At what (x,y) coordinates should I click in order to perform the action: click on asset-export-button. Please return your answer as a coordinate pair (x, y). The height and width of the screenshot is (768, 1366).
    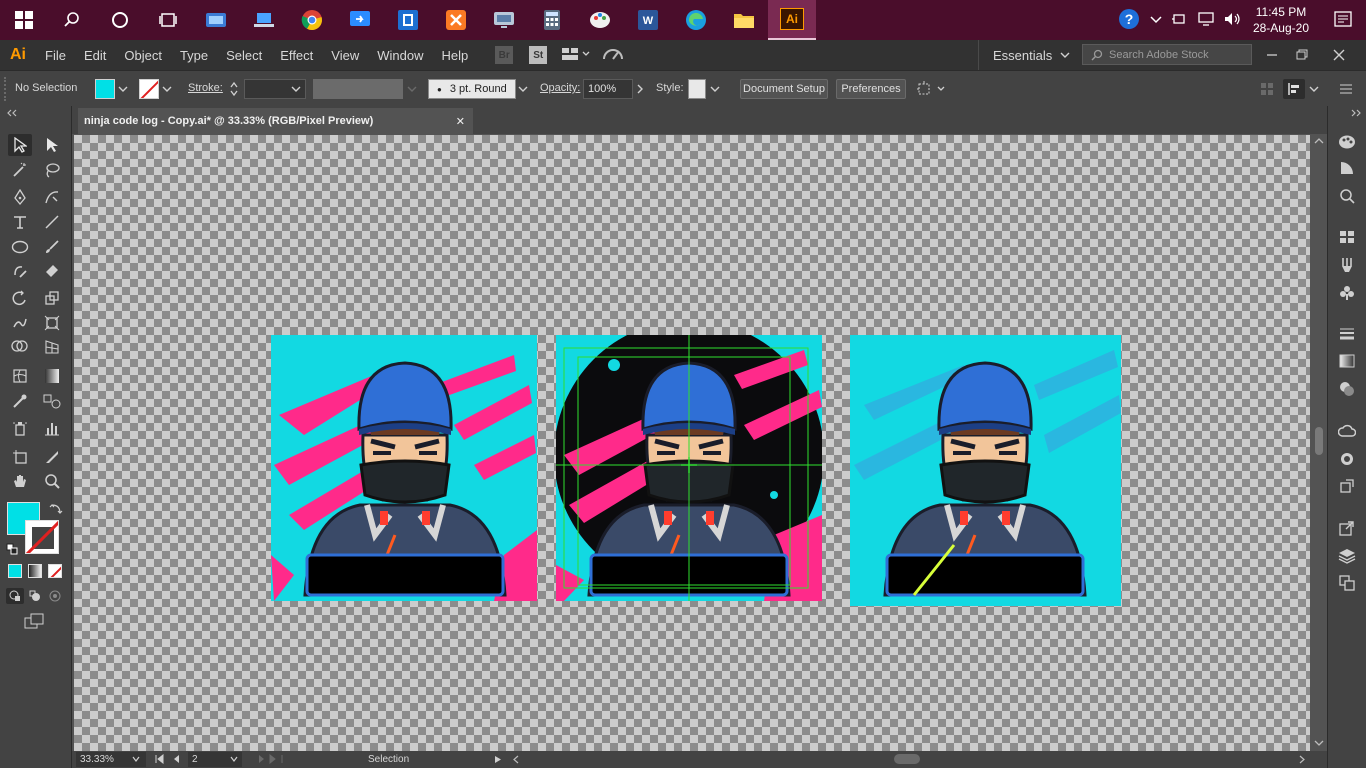
    Looking at the image, I should click on (1347, 486).